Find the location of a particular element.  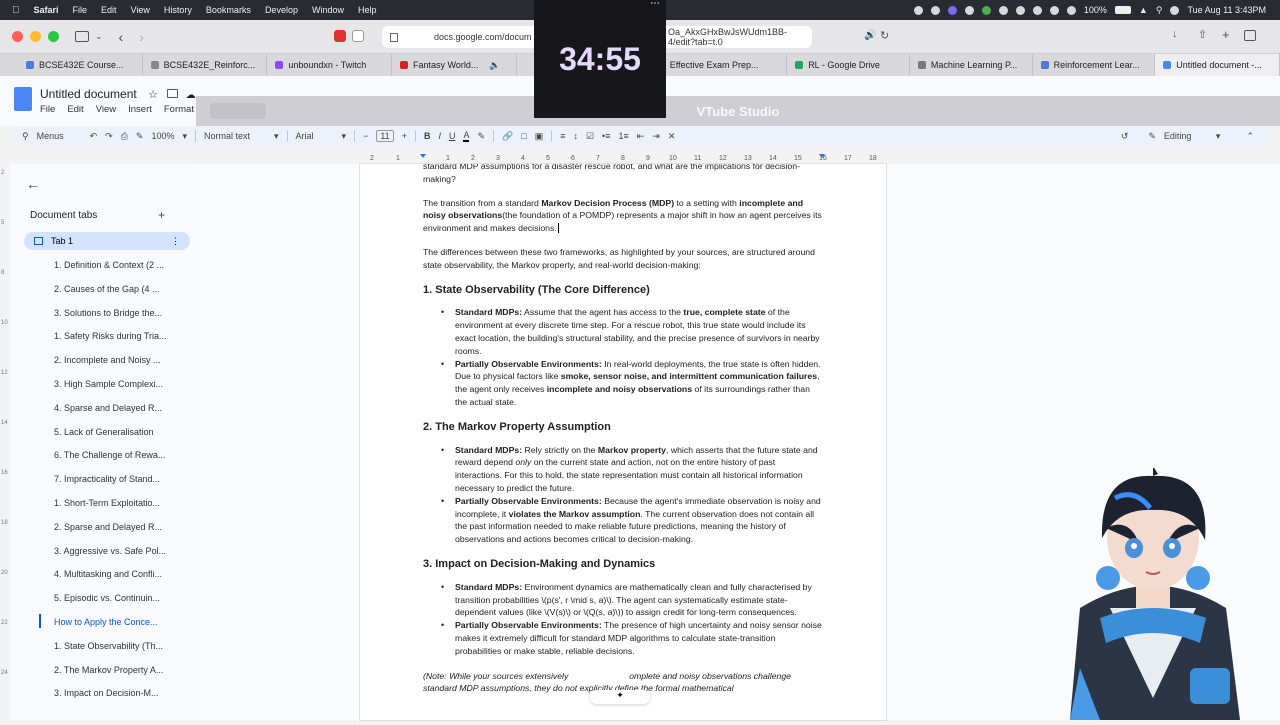

history-icon: ↺ is located at coordinates (1125, 136).